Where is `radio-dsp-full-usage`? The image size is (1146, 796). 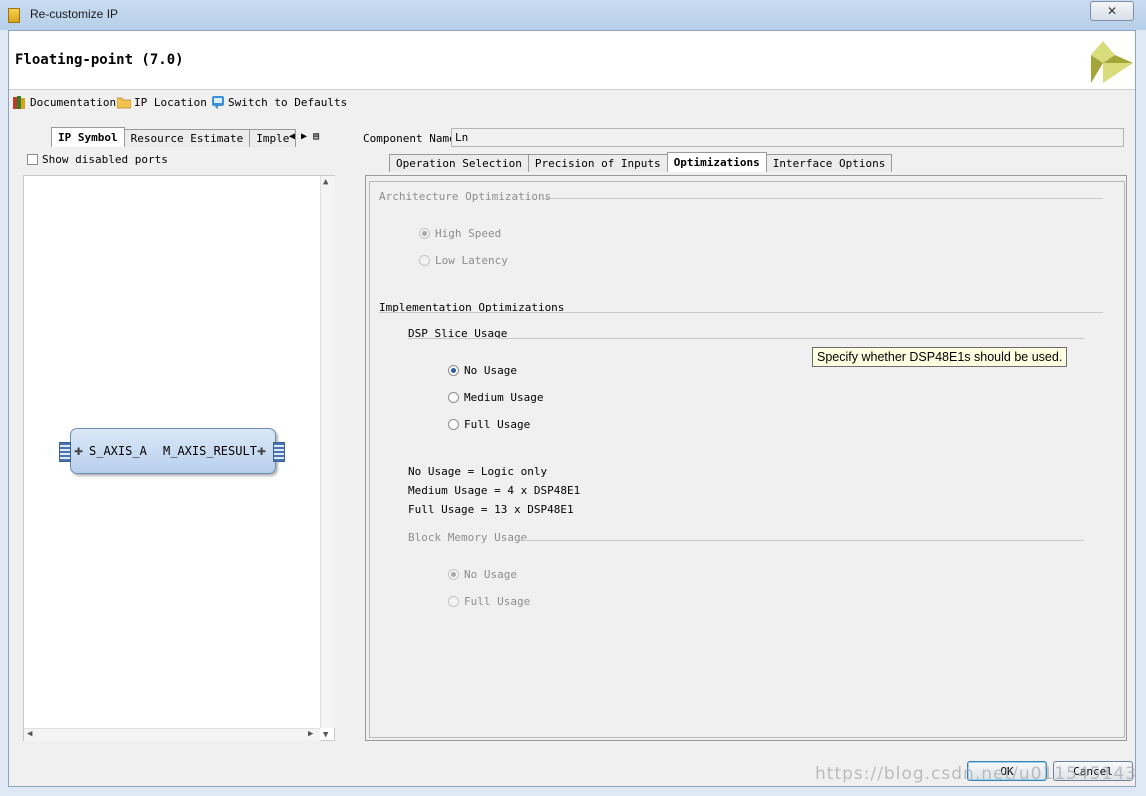 radio-dsp-full-usage is located at coordinates (453, 424).